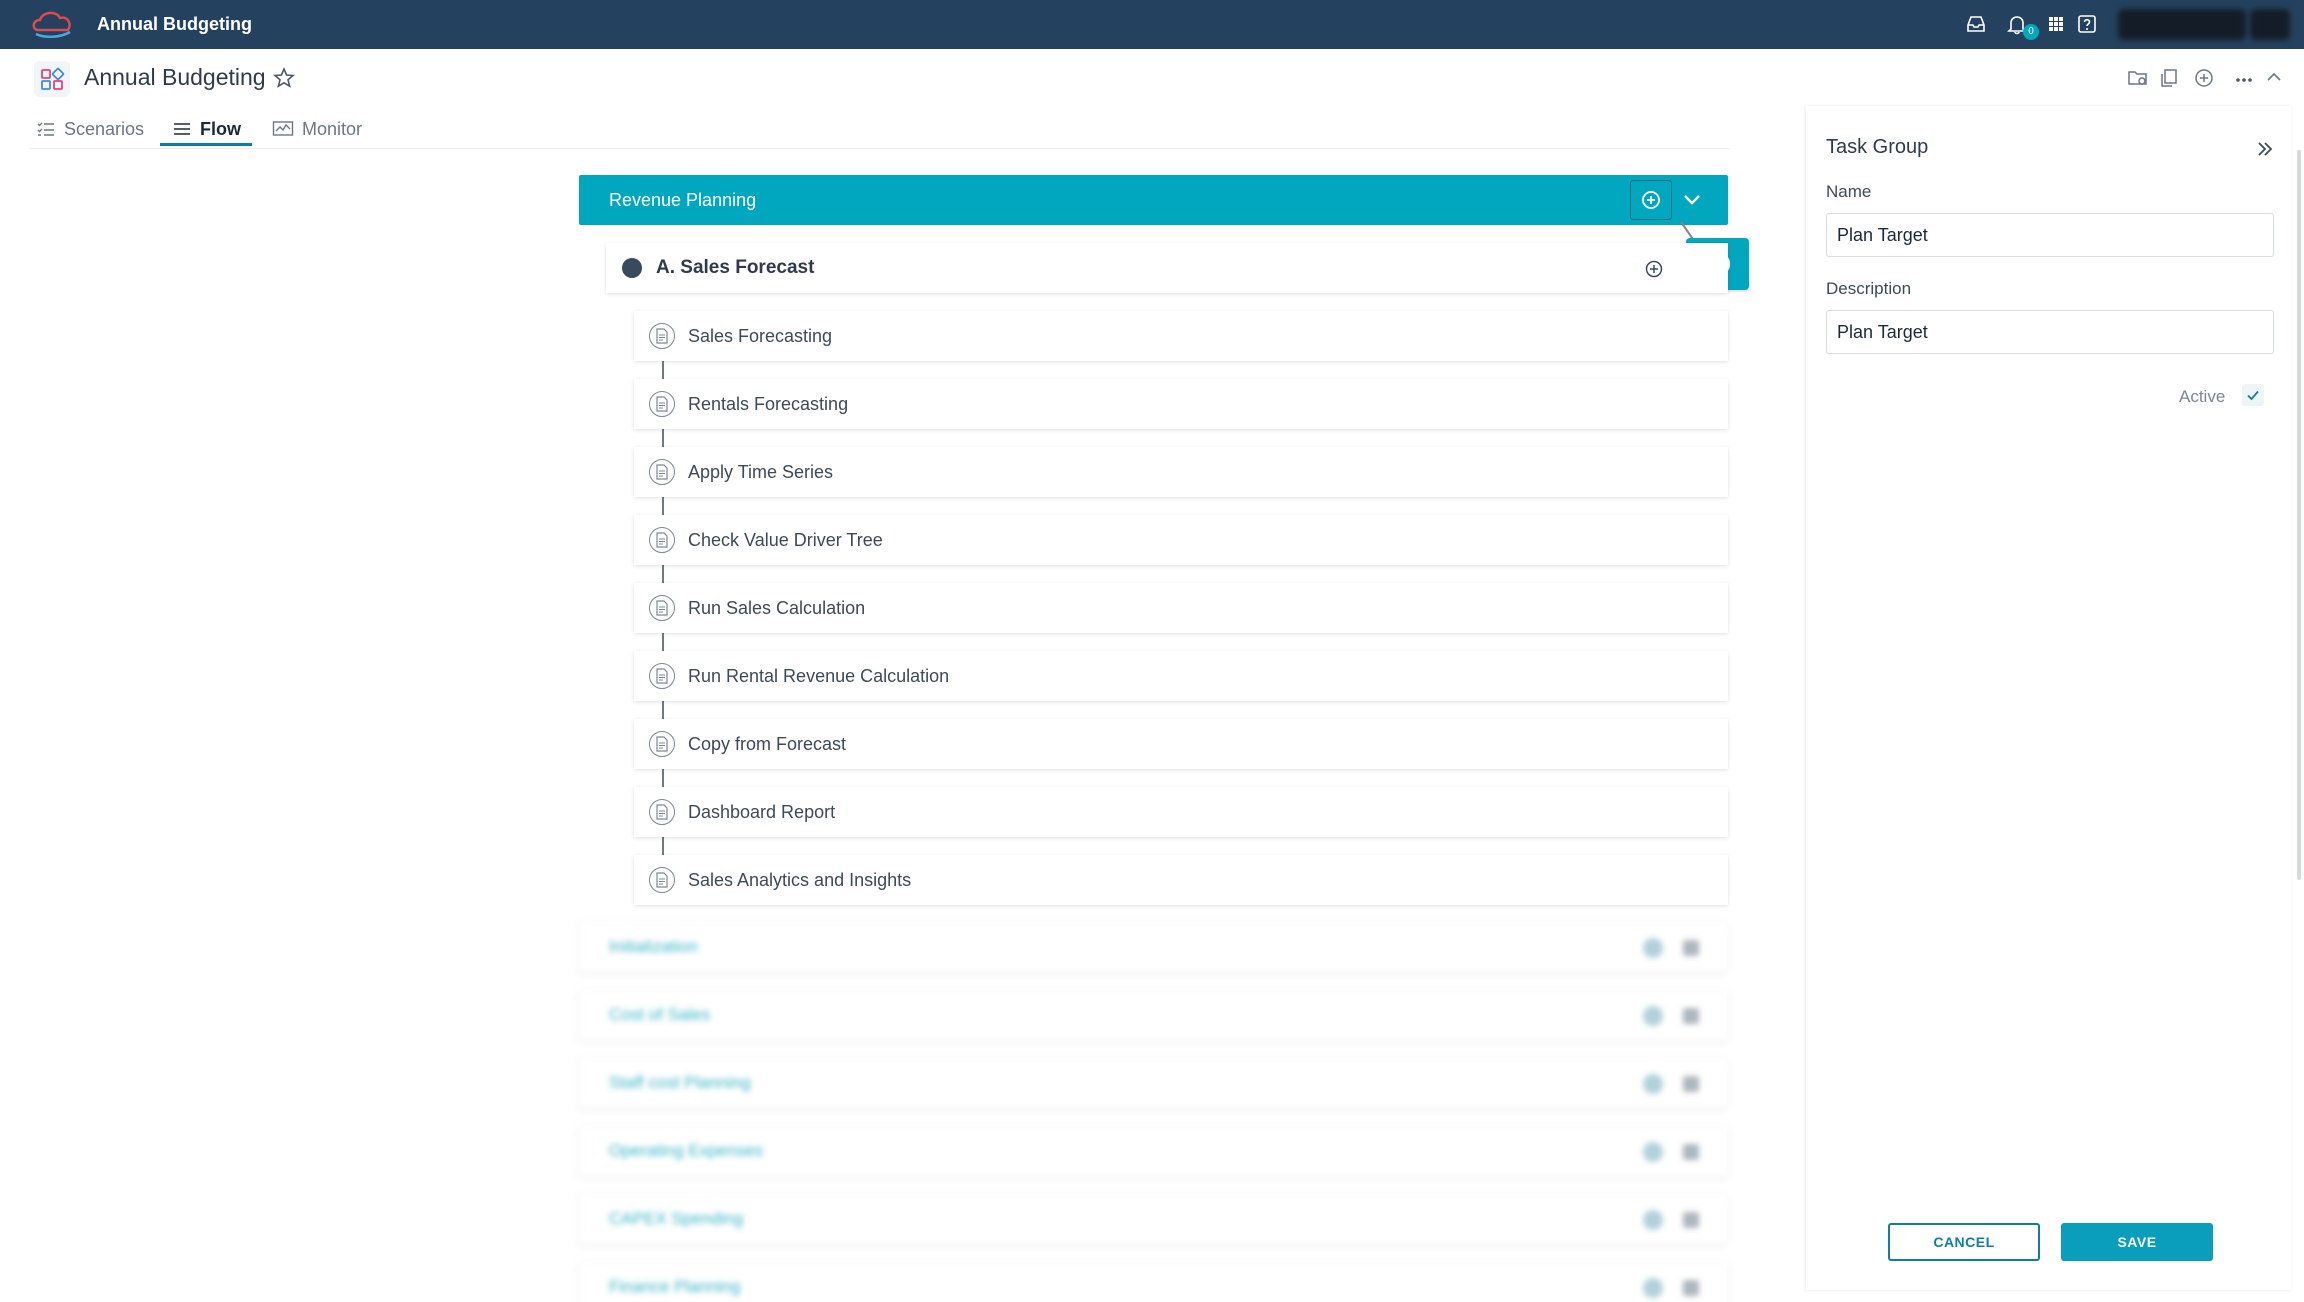  I want to click on collapsed-group-title: Cost of Sales, so click(660, 1014).